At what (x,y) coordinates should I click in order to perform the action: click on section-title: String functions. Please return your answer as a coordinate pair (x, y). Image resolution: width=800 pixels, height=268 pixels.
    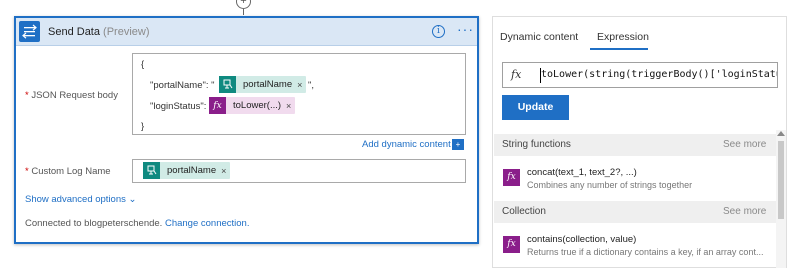
    Looking at the image, I should click on (536, 144).